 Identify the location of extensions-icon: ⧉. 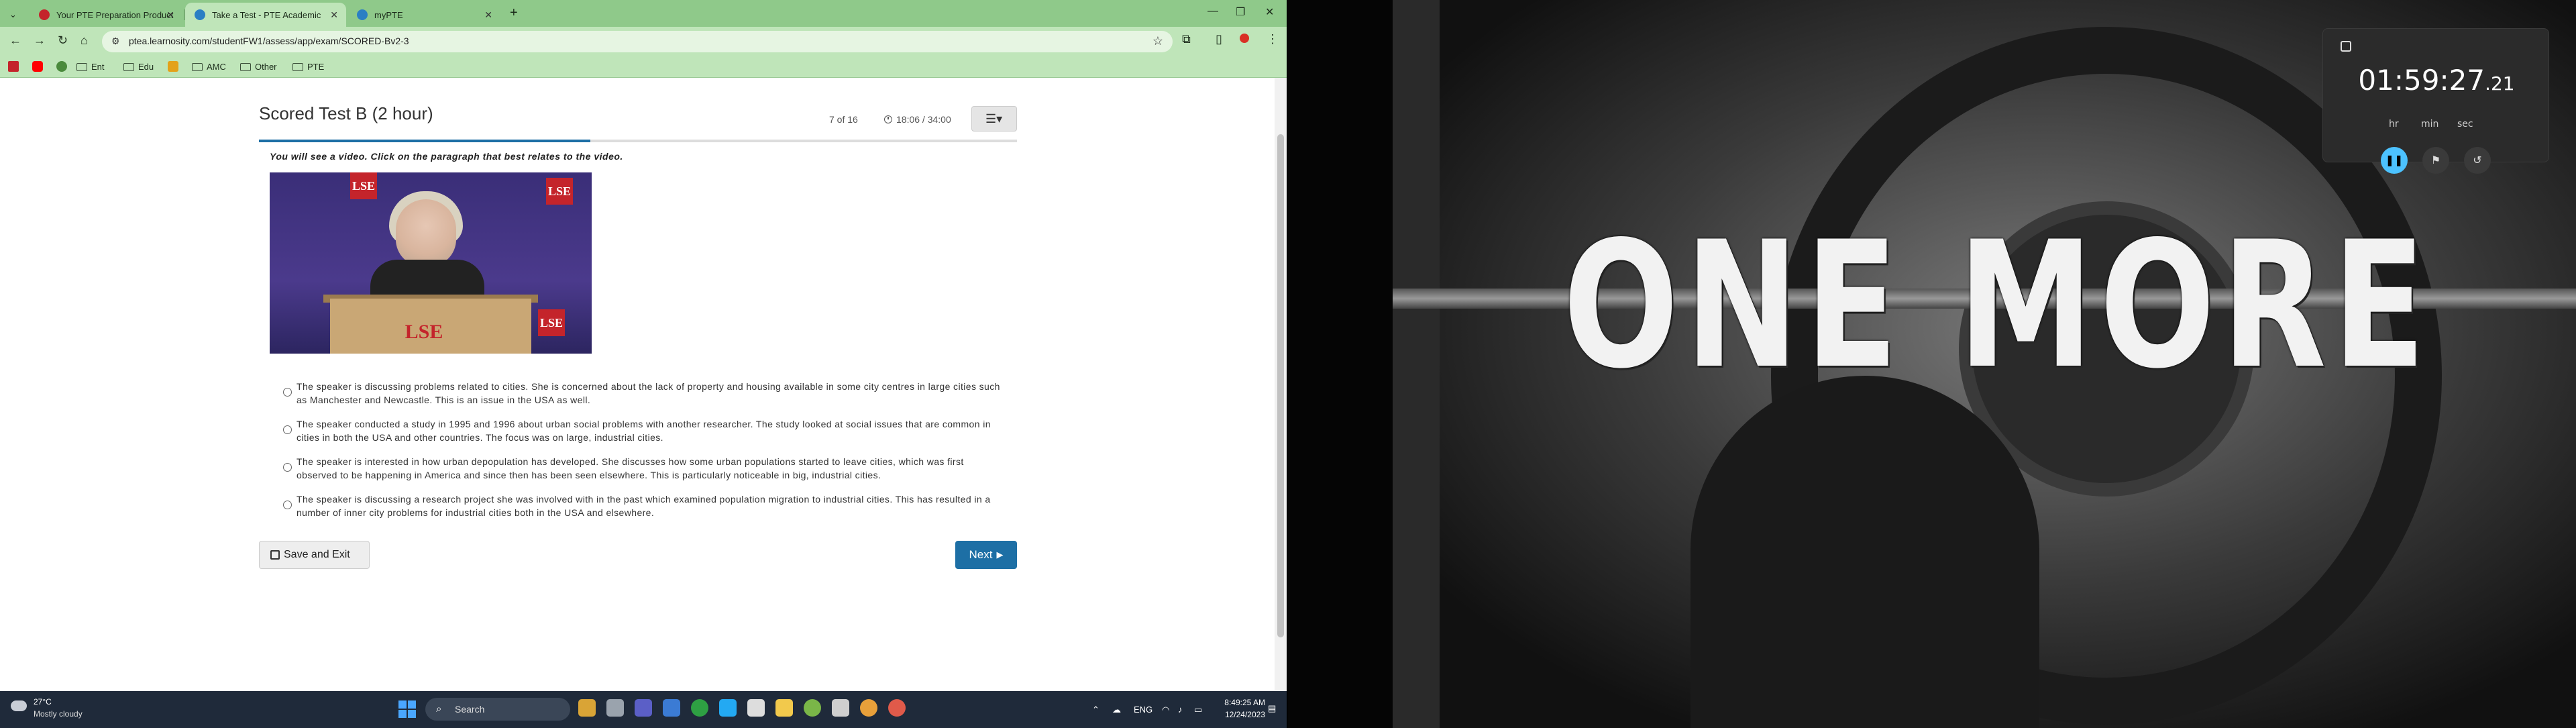
(1186, 39).